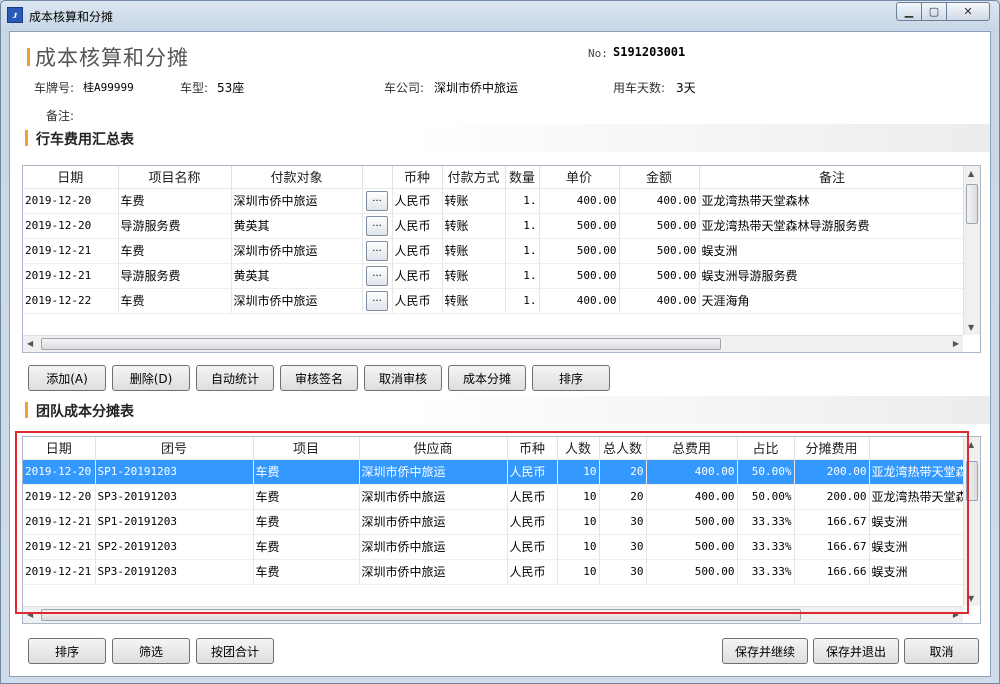  Describe the element at coordinates (832, 276) in the screenshot. I see `cell-remark: 蜈支洲导游服务费` at that location.